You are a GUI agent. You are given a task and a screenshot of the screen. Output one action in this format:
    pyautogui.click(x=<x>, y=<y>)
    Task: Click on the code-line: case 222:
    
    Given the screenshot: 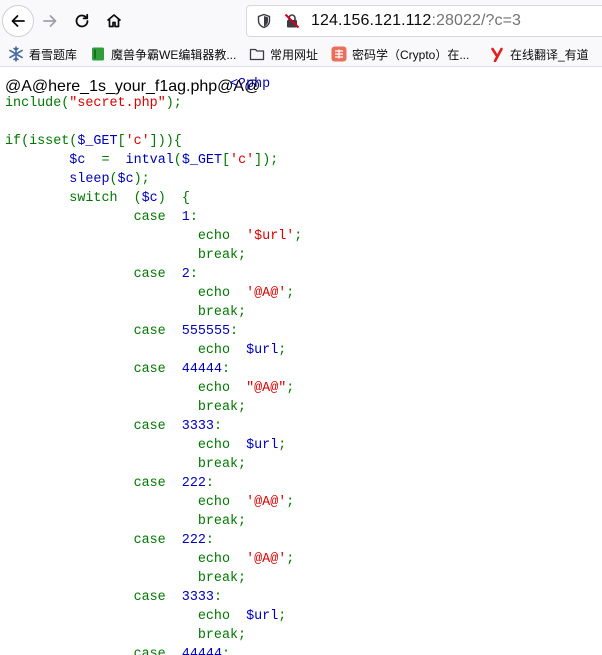 What is the action you would take?
    pyautogui.click(x=109, y=540)
    